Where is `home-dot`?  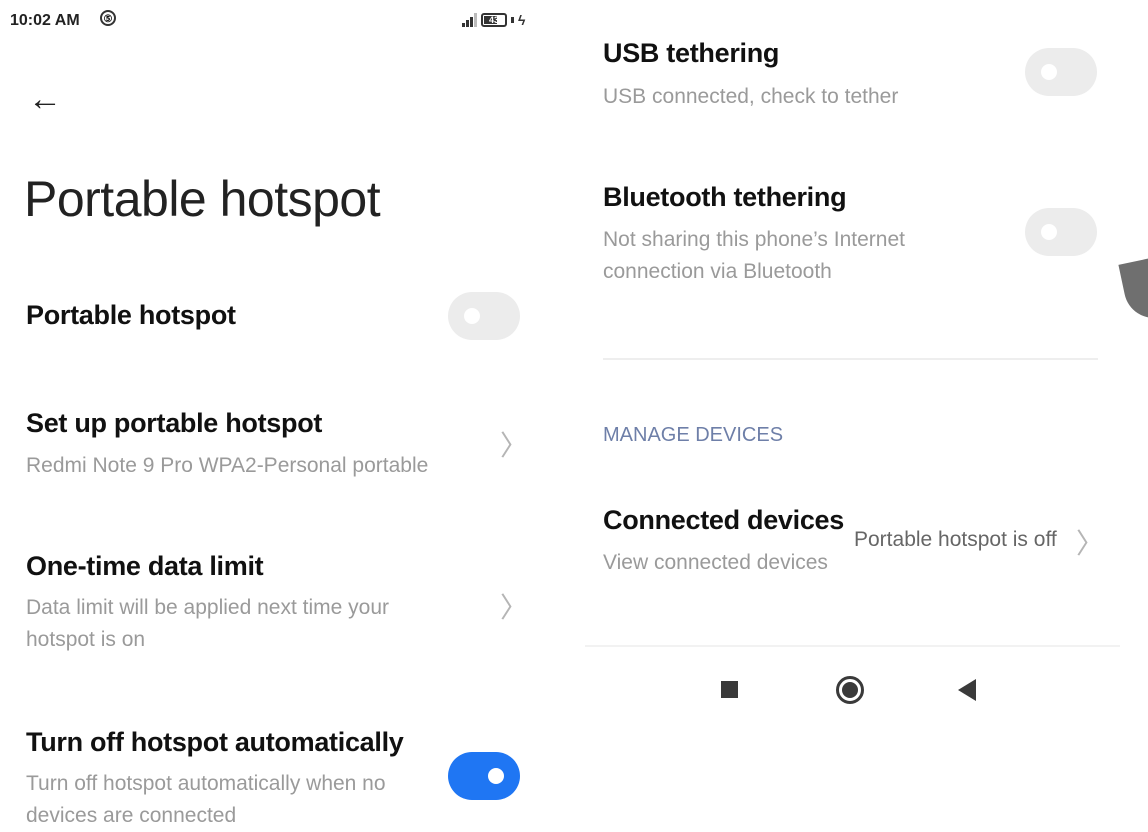
home-dot is located at coordinates (850, 690).